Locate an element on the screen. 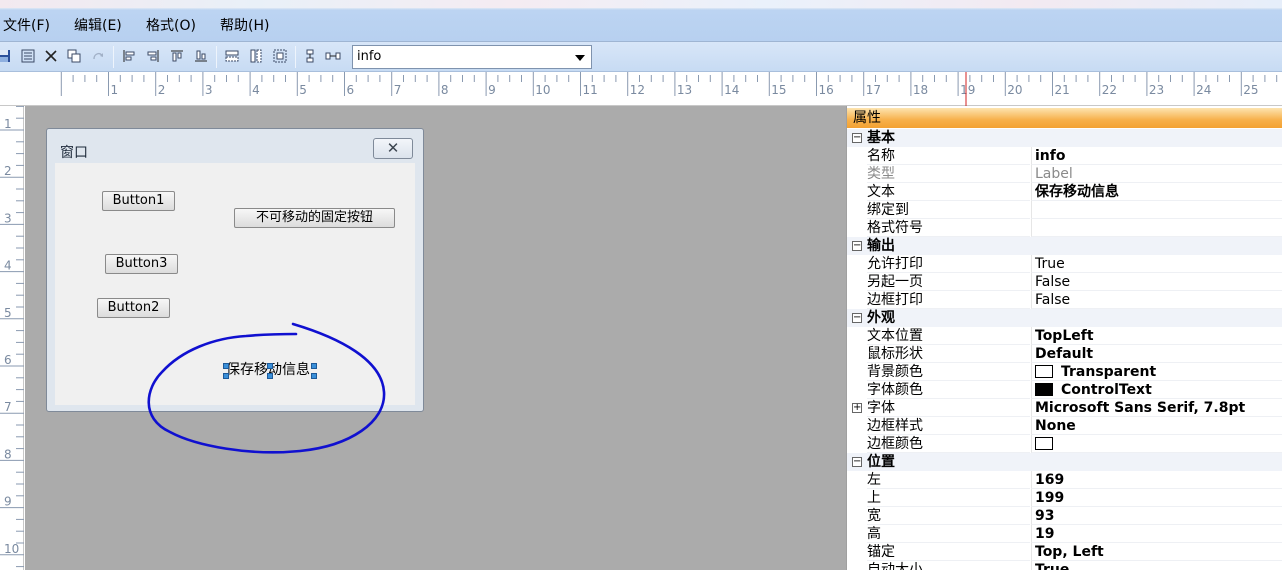  chevron-down-icon is located at coordinates (580, 58).